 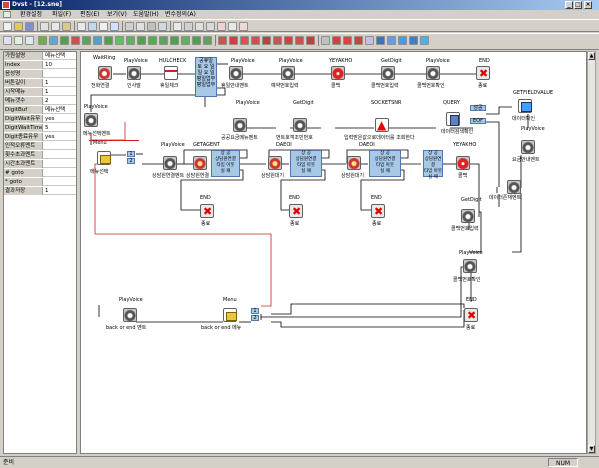 I want to click on property-row: 시작메뉴 1, so click(x=40, y=92).